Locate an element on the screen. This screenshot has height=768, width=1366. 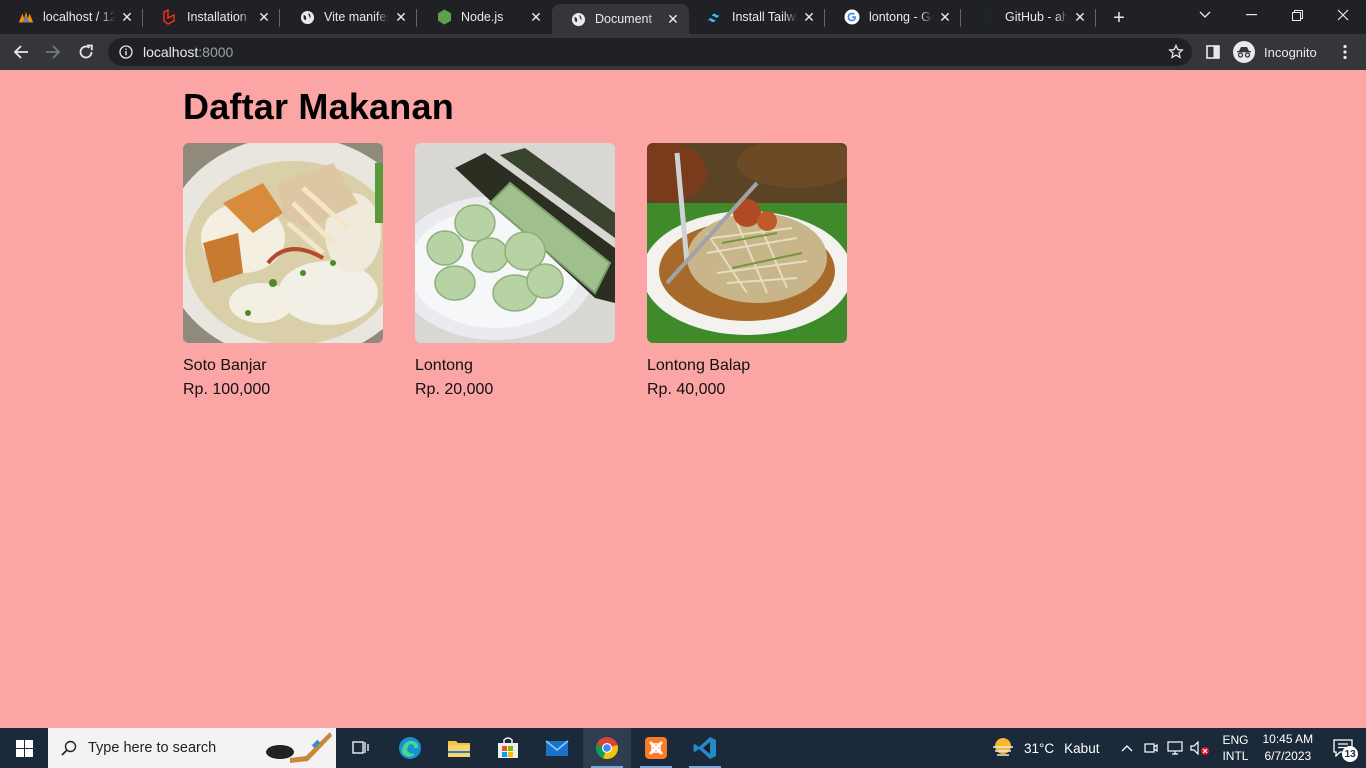
windows-logo-icon is located at coordinates (24, 748).